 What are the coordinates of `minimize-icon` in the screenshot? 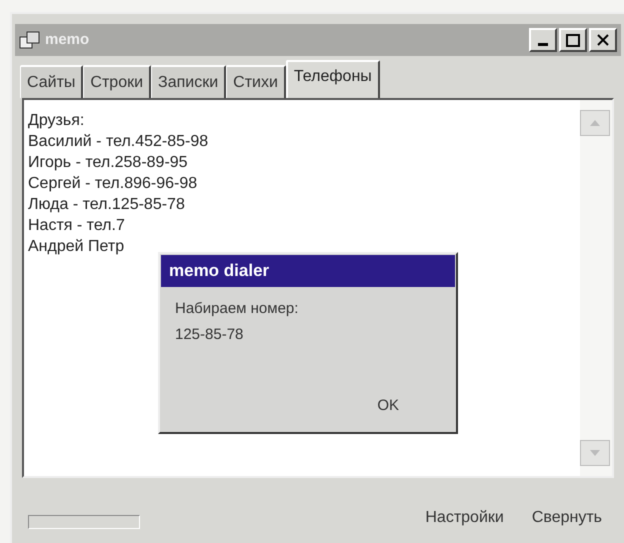 It's located at (543, 44).